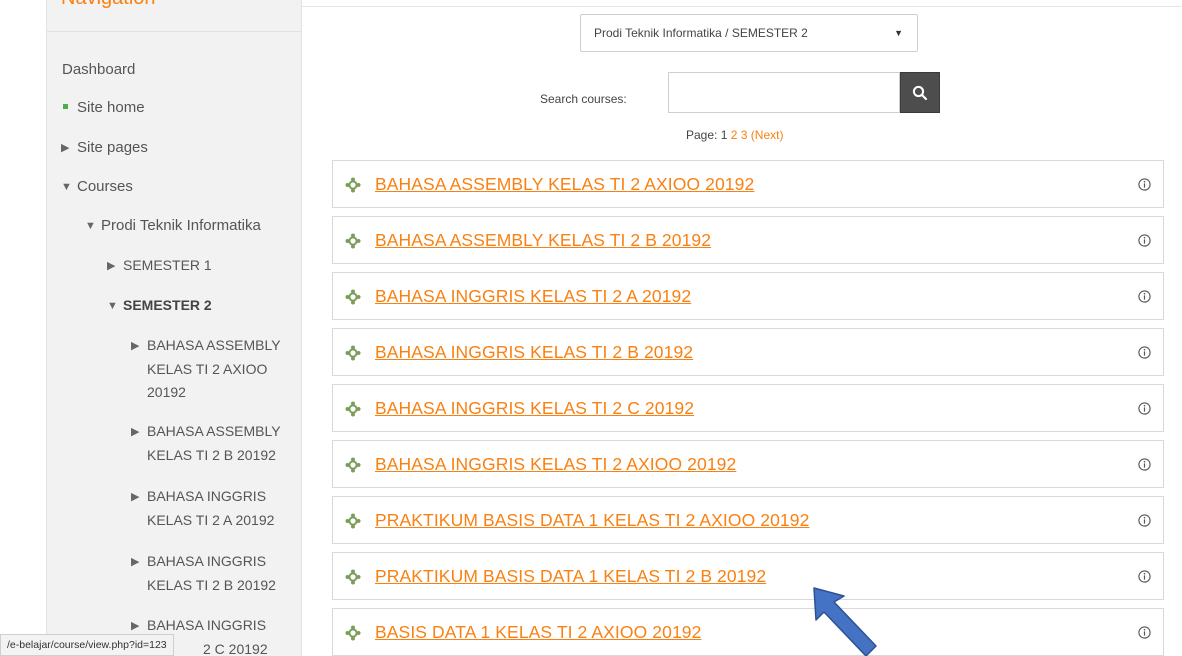  I want to click on paging-bar: Page: 1 2 3 (Next), so click(591, 135).